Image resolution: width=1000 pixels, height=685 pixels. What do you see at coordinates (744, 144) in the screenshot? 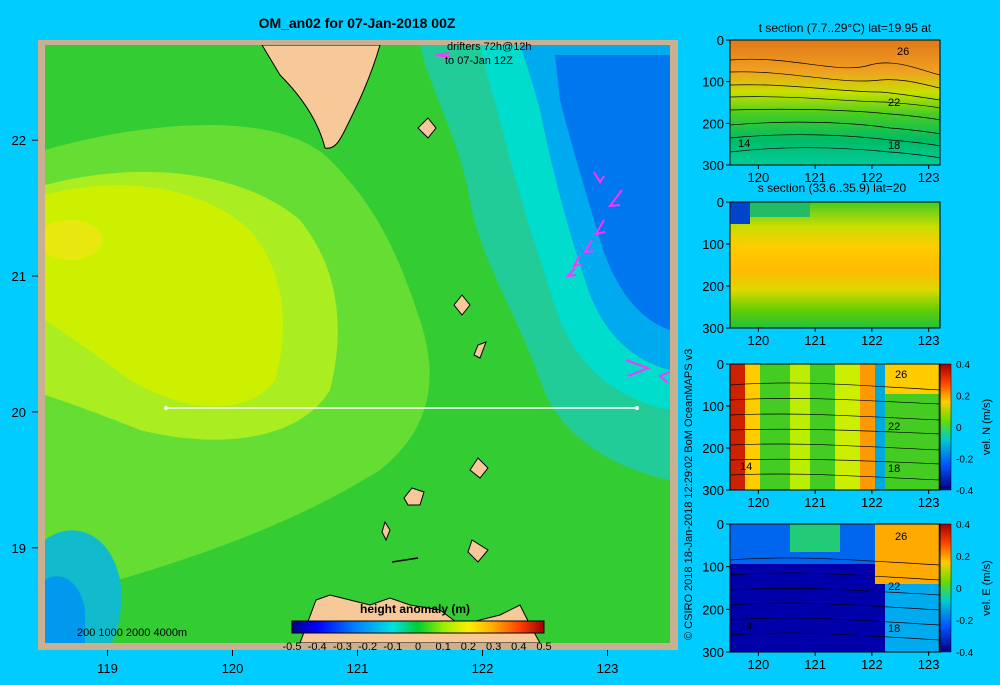
I see `t-contour-label: 14` at bounding box center [744, 144].